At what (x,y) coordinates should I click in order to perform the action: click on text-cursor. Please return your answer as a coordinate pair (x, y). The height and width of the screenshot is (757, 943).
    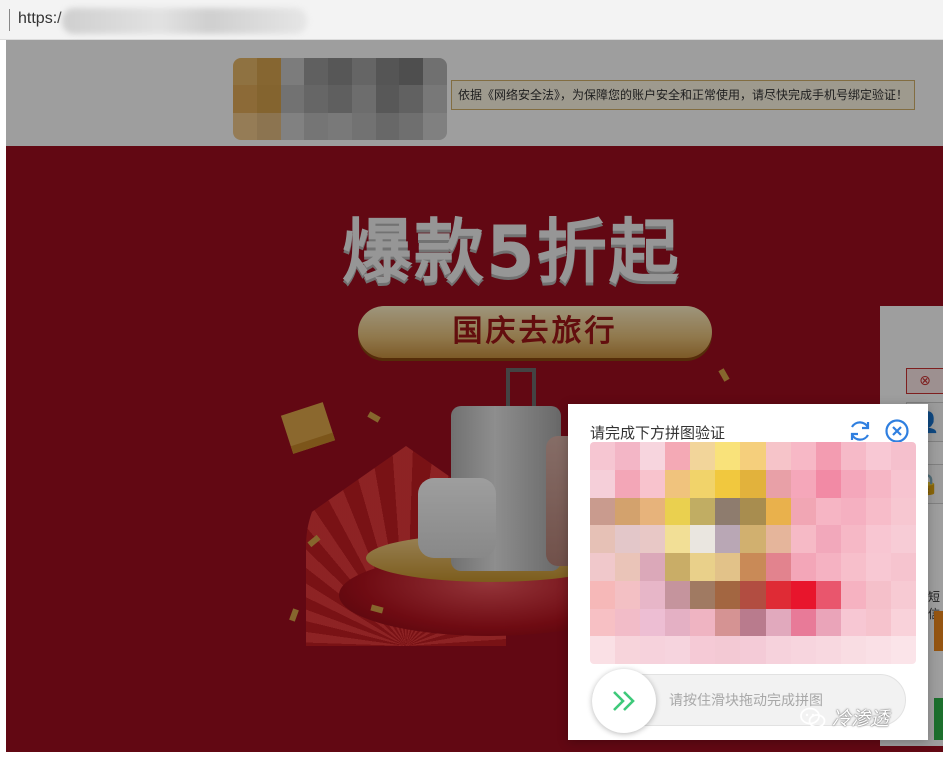
    Looking at the image, I should click on (9, 20).